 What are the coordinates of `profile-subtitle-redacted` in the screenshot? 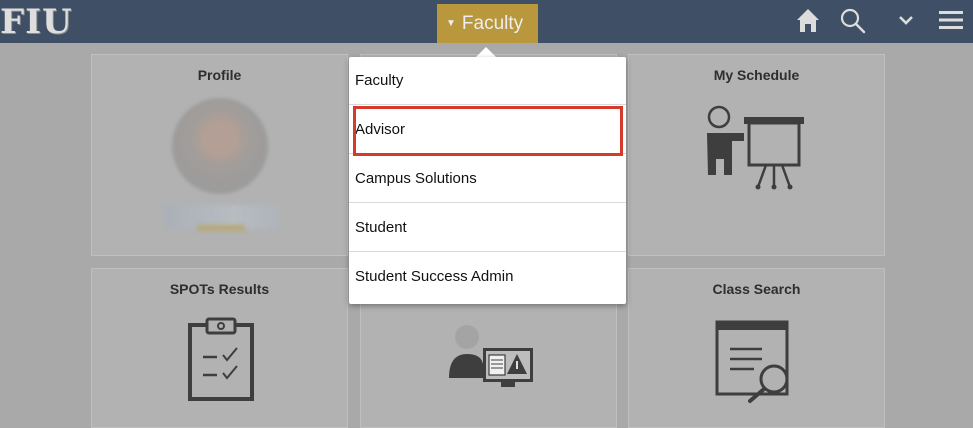 It's located at (221, 228).